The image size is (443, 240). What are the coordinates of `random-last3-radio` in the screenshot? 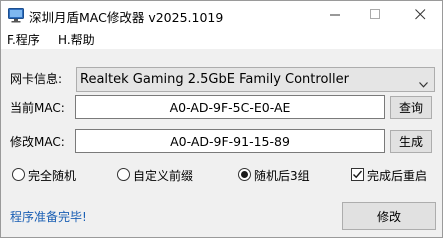 It's located at (244, 174).